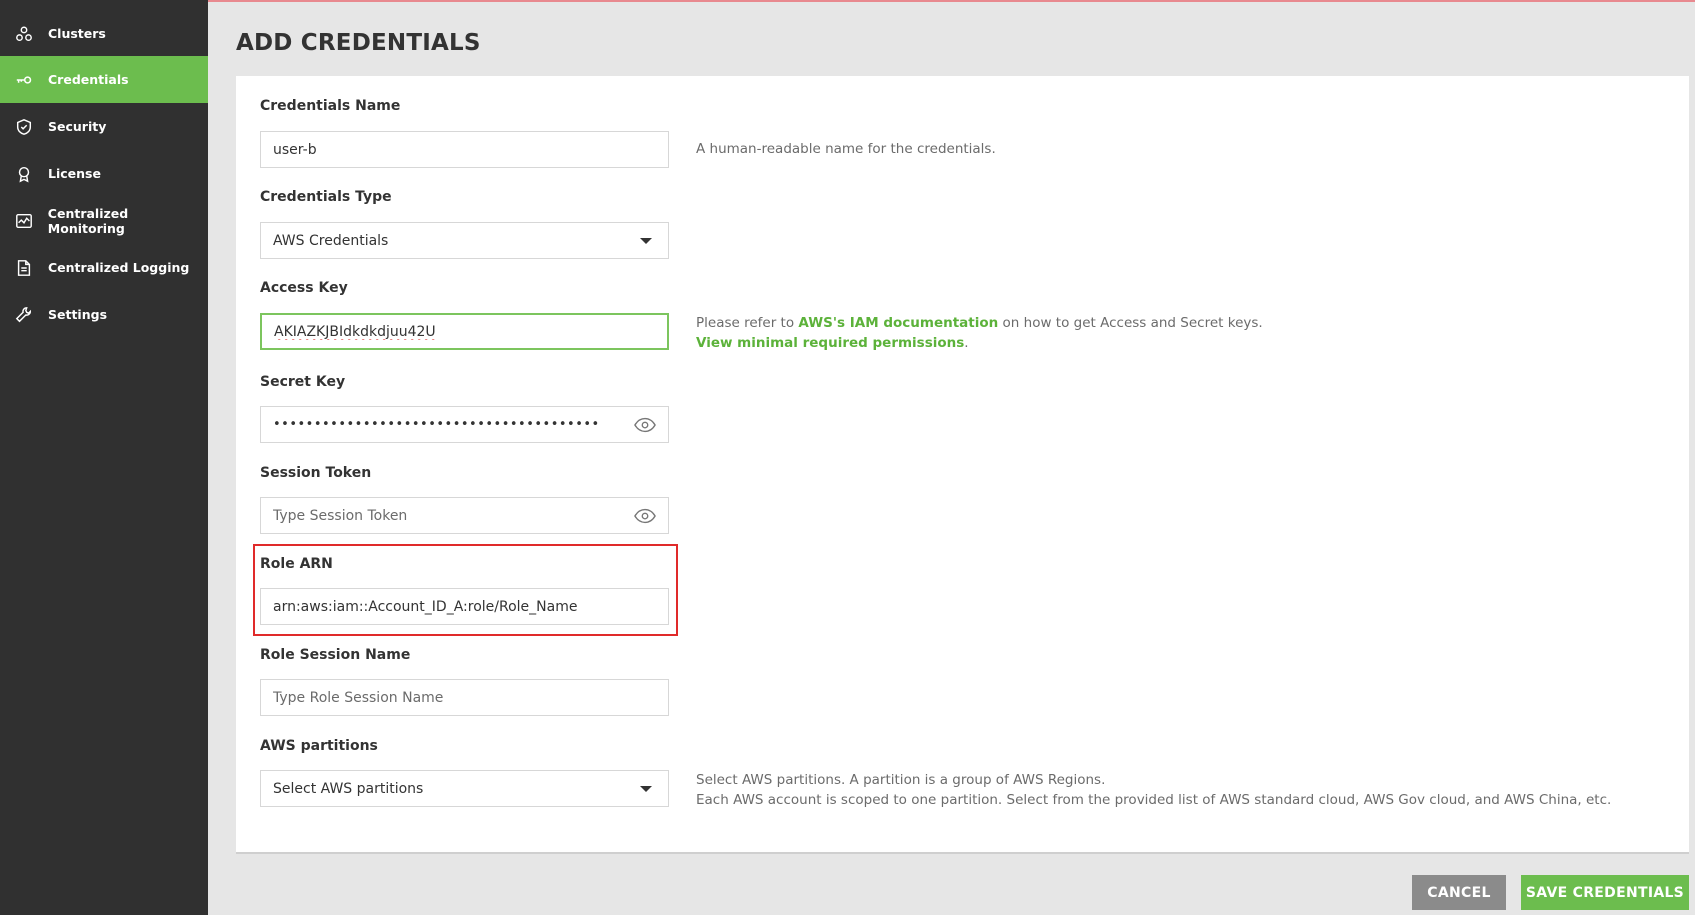 The image size is (1695, 915). Describe the element at coordinates (464, 697) in the screenshot. I see `role-session-name-input: Type Role Session Name` at that location.